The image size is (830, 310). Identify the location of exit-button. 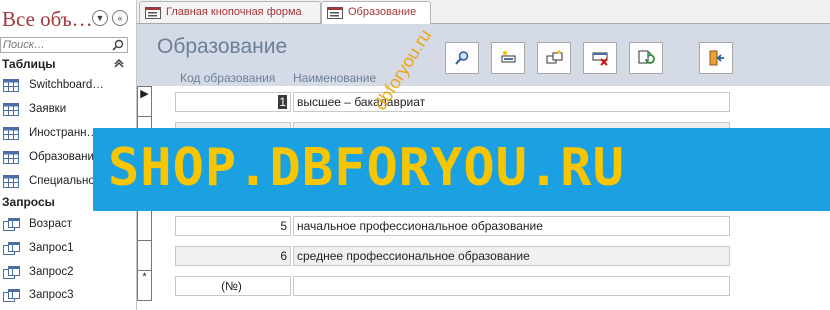
(716, 58).